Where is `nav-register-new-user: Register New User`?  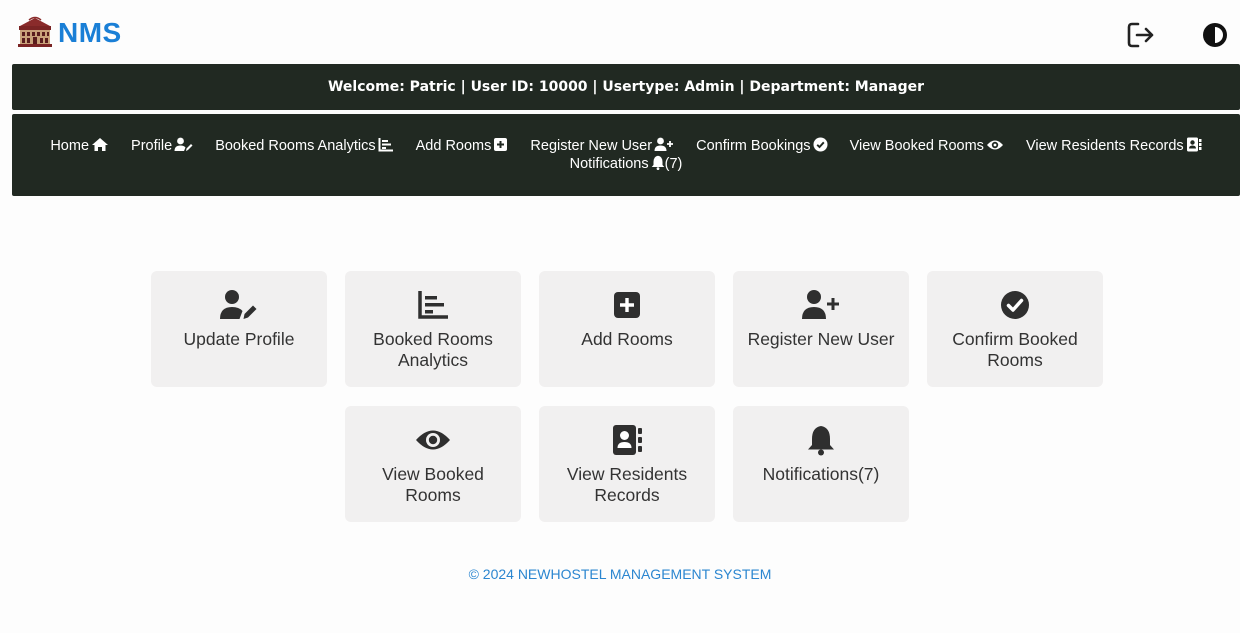 nav-register-new-user: Register New User is located at coordinates (602, 146).